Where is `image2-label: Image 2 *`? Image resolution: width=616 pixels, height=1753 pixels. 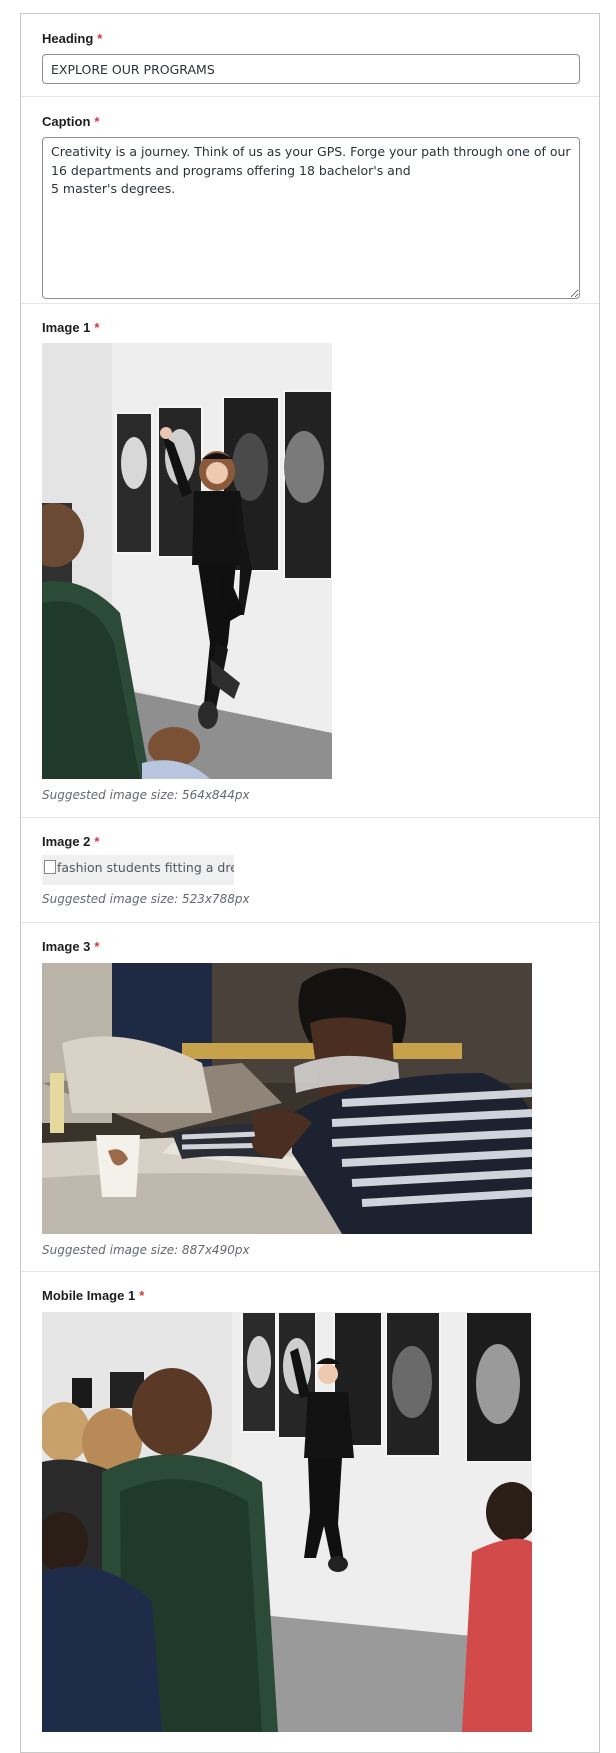 image2-label: Image 2 * is located at coordinates (71, 841).